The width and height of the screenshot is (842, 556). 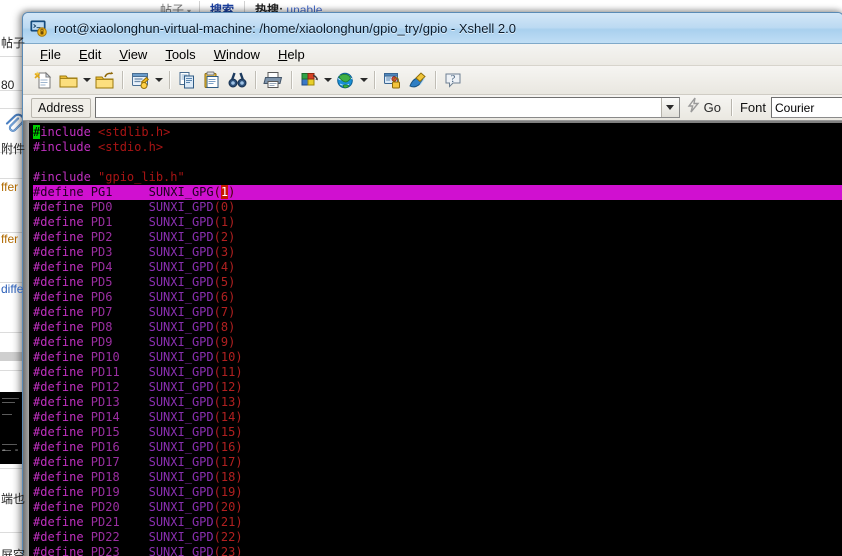 What do you see at coordinates (228, 402) in the screenshot?
I see `terminal-token: (13)` at bounding box center [228, 402].